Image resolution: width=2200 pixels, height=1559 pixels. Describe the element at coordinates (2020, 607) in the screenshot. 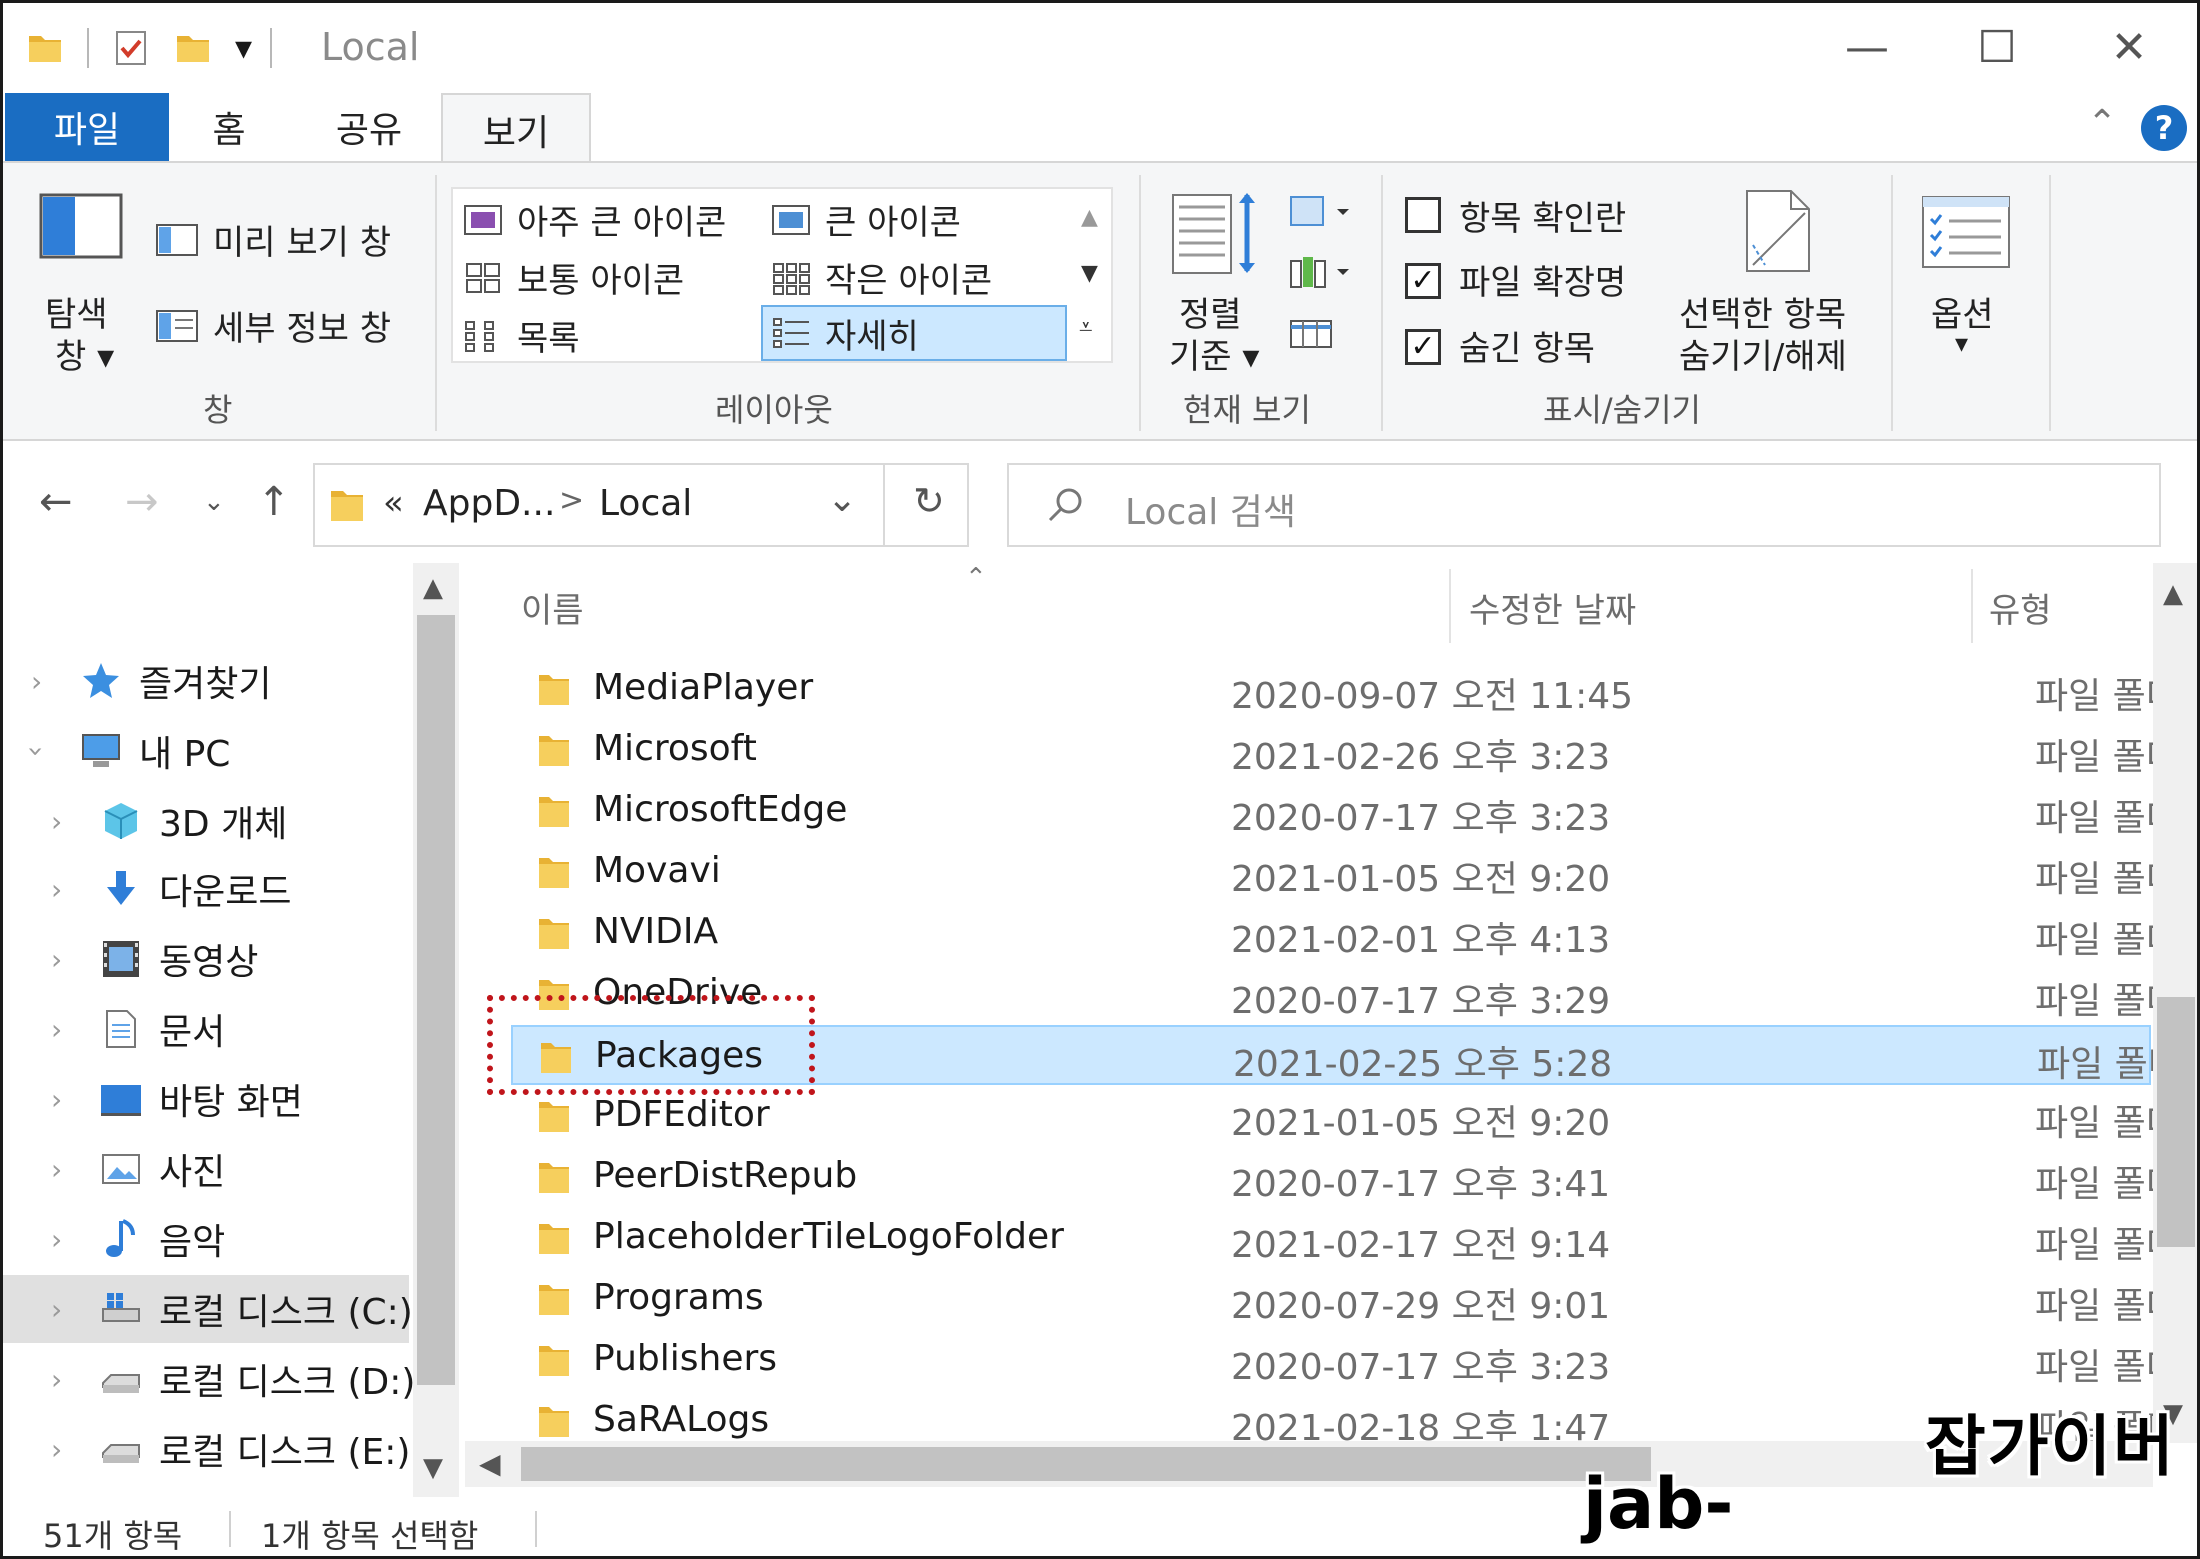

I see `column-header-type: 유형` at that location.